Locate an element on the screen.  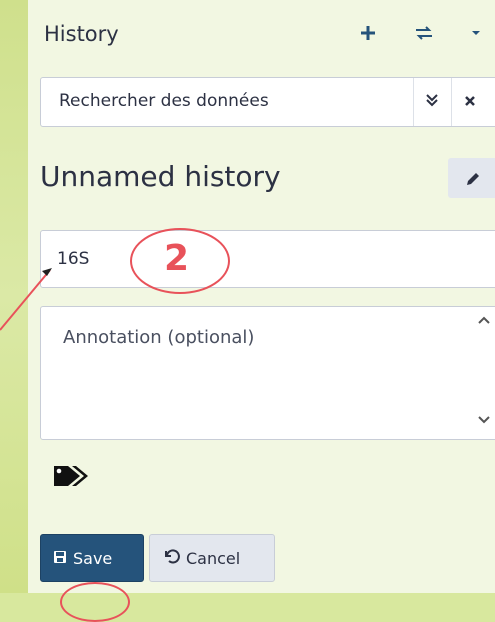
history-name-field: 16S is located at coordinates (267, 259).